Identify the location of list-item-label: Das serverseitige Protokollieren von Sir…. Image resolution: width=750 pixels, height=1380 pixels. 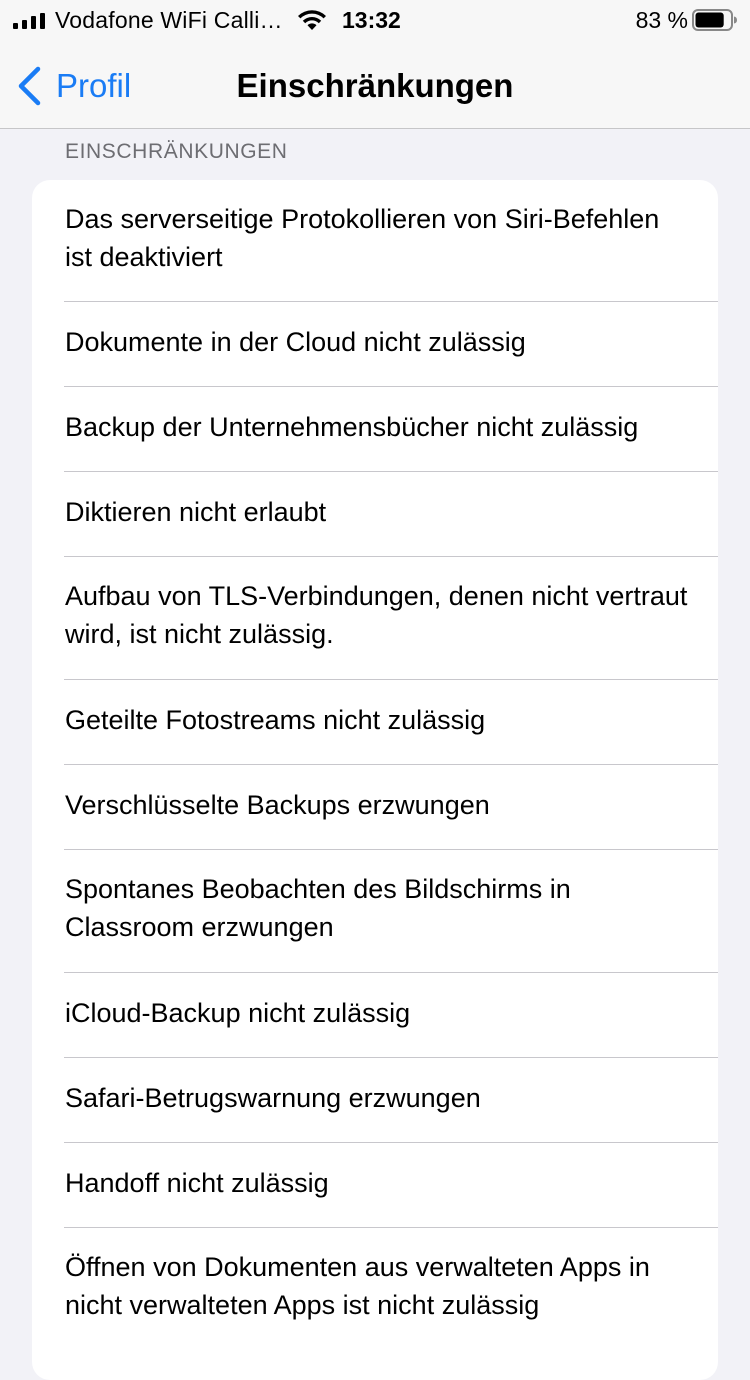
(362, 238).